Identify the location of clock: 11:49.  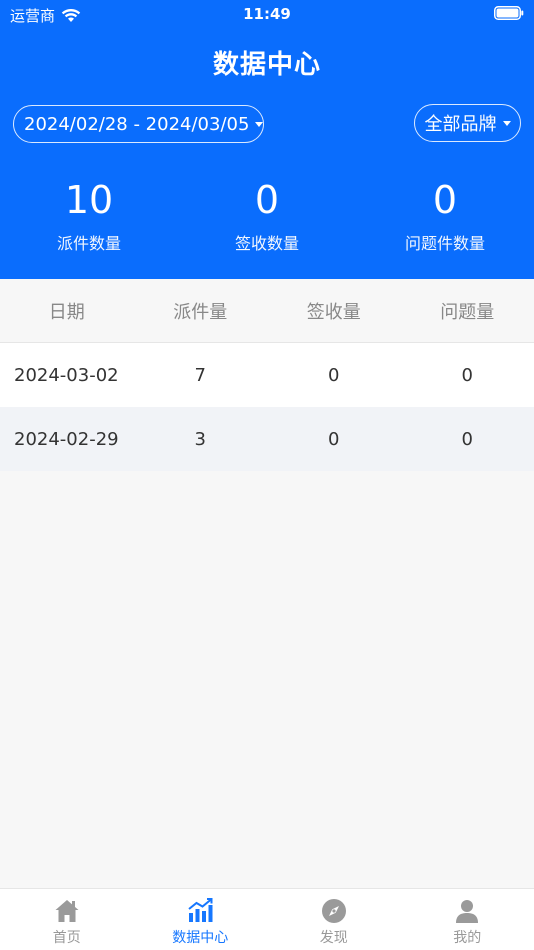
(267, 14).